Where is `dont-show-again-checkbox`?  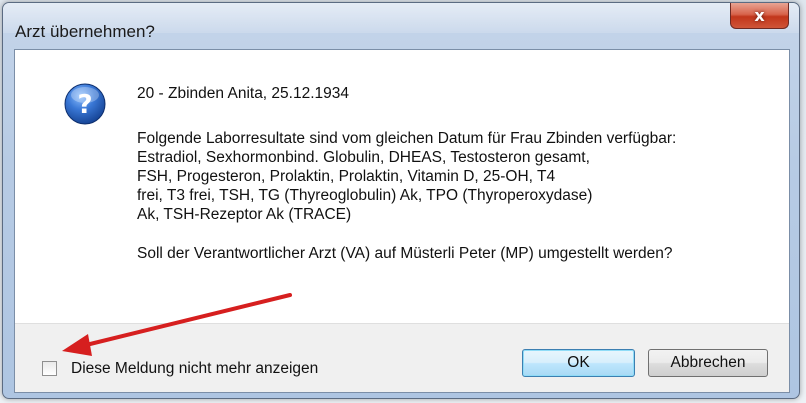
dont-show-again-checkbox is located at coordinates (49, 368).